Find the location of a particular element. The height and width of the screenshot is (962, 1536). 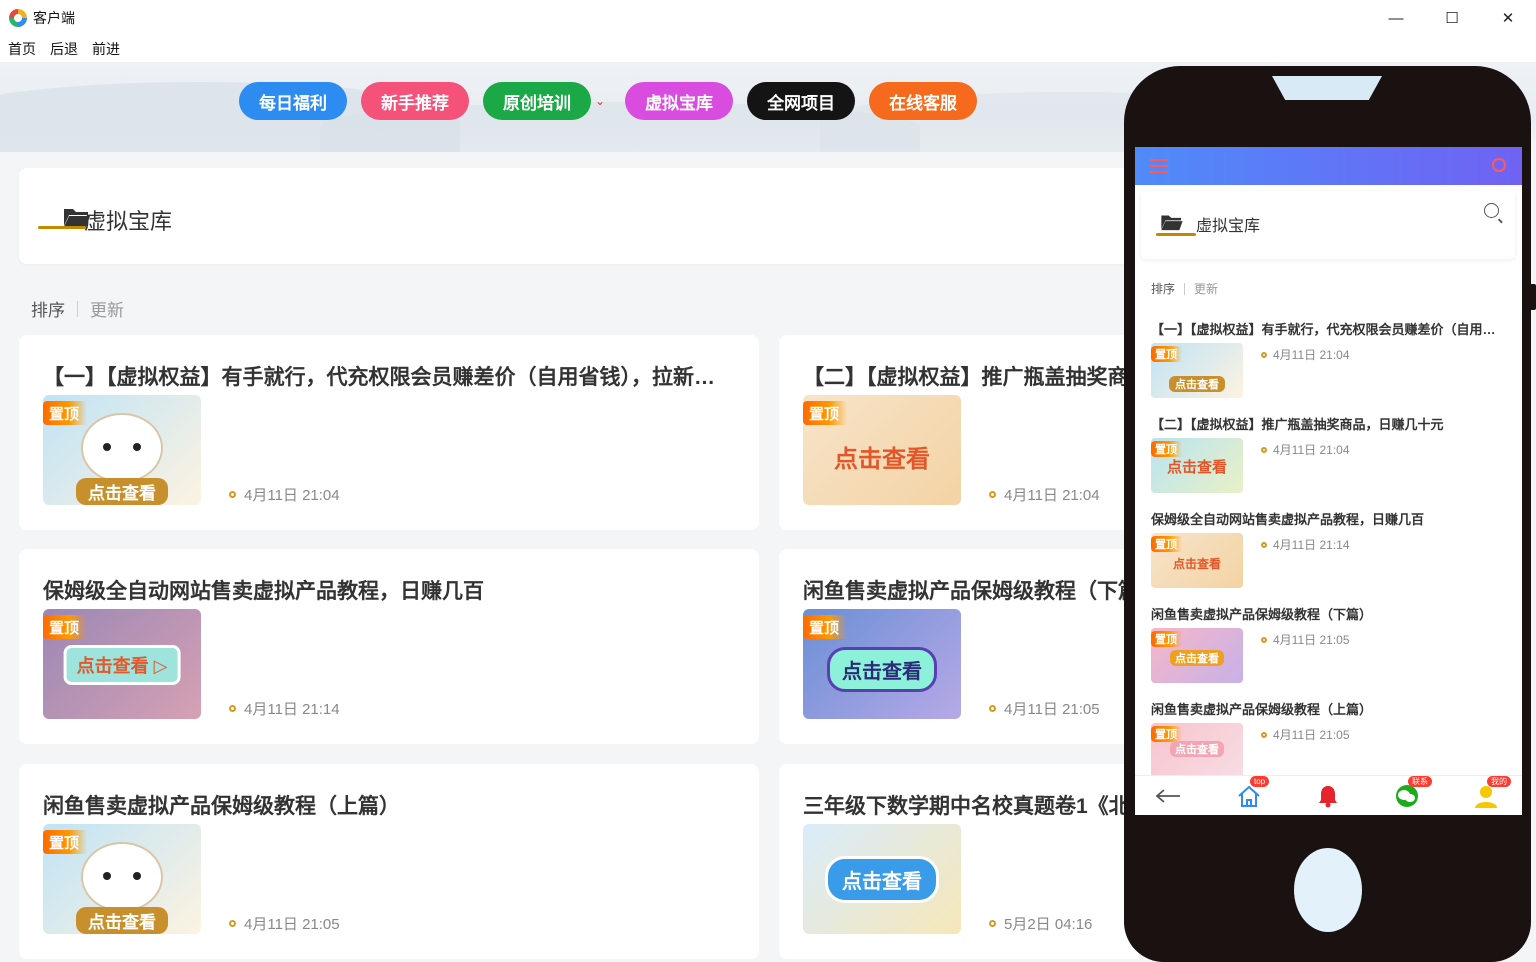

nav-online-support: 在线客服 is located at coordinates (923, 101).